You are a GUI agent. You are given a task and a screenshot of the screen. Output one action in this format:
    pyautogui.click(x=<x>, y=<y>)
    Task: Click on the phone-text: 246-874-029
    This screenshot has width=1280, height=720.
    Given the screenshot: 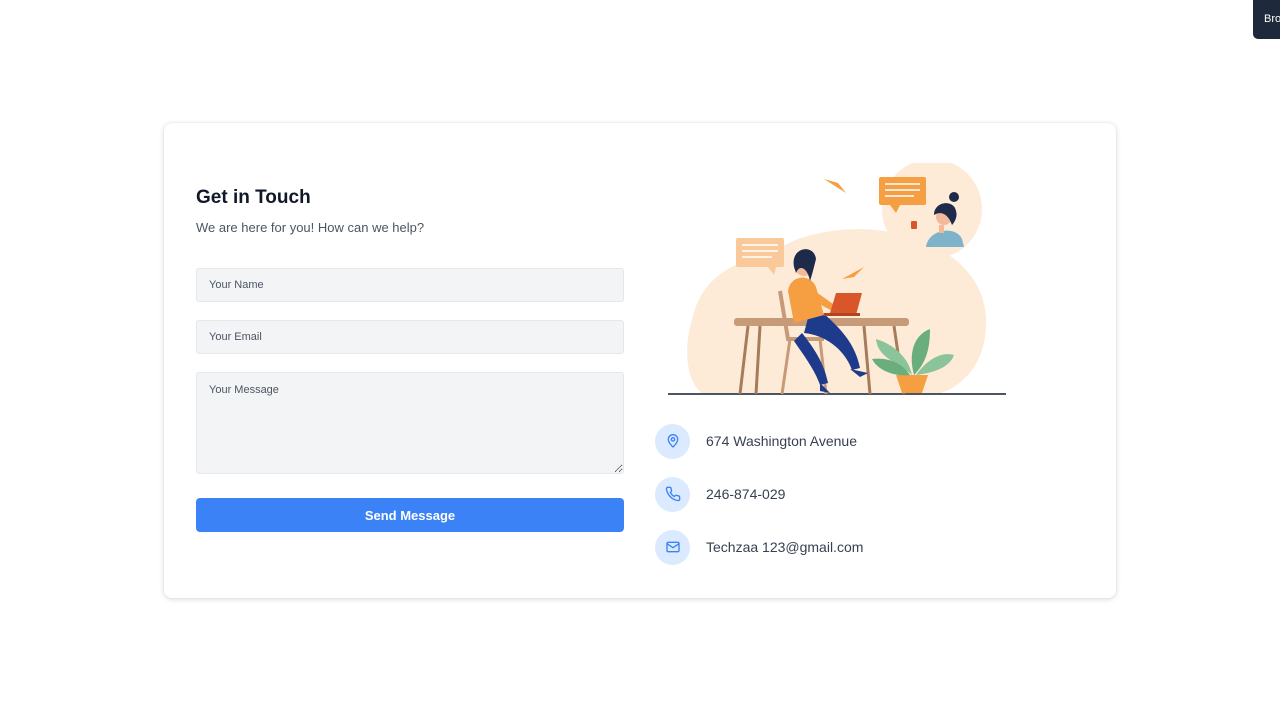 What is the action you would take?
    pyautogui.click(x=746, y=494)
    